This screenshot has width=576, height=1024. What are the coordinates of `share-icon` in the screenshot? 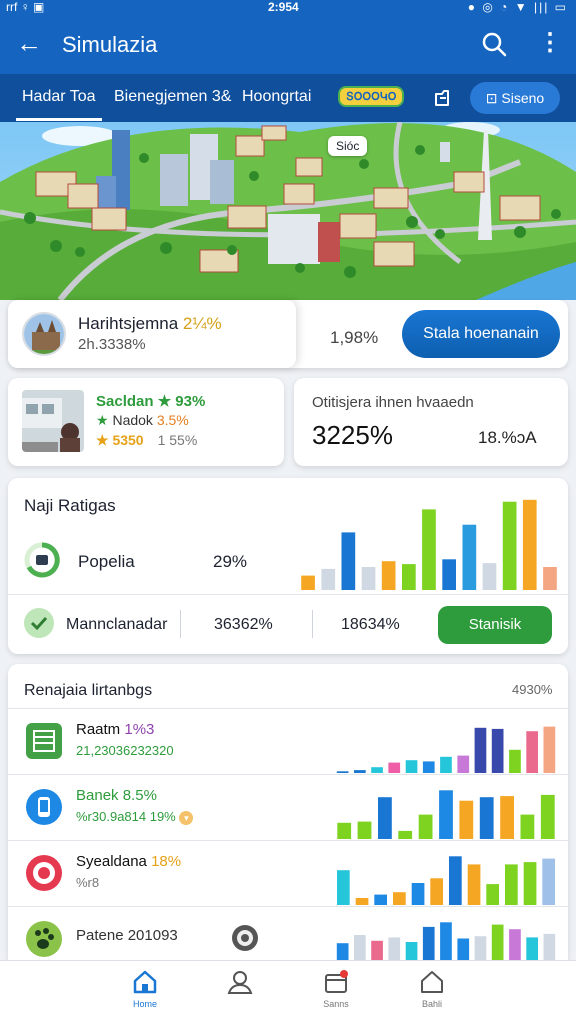 It's located at (442, 98).